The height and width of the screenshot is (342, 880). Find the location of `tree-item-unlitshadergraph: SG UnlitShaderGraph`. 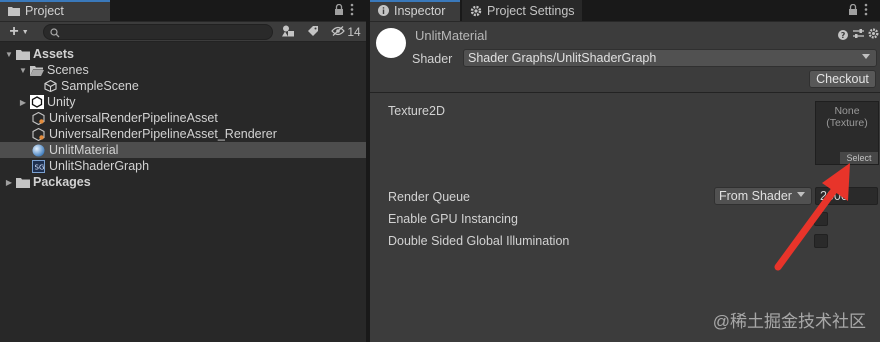

tree-item-unlitshadergraph: SG UnlitShaderGraph is located at coordinates (183, 166).